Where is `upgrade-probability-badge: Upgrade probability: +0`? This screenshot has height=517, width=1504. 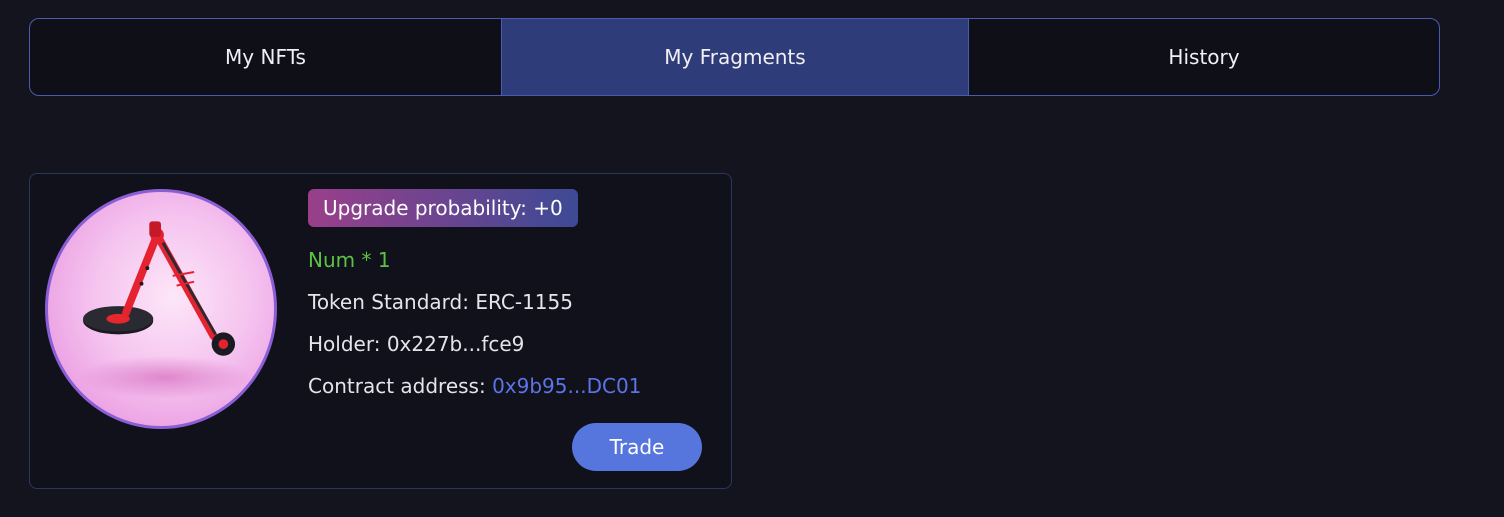
upgrade-probability-badge: Upgrade probability: +0 is located at coordinates (443, 208).